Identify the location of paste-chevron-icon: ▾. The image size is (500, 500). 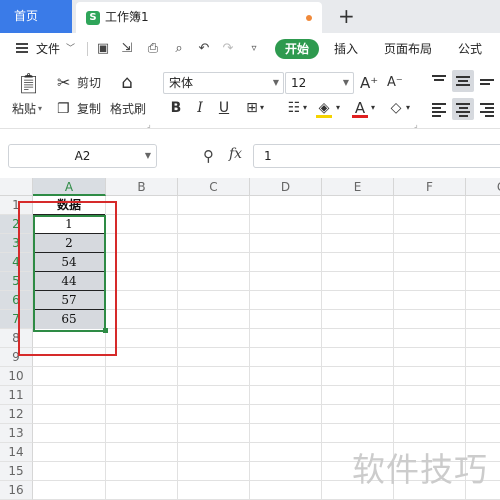
(40, 109).